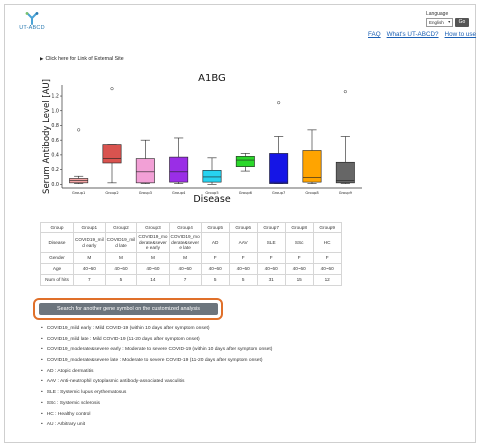  Describe the element at coordinates (346, 193) in the screenshot. I see `x-tick-label: Group9` at that location.